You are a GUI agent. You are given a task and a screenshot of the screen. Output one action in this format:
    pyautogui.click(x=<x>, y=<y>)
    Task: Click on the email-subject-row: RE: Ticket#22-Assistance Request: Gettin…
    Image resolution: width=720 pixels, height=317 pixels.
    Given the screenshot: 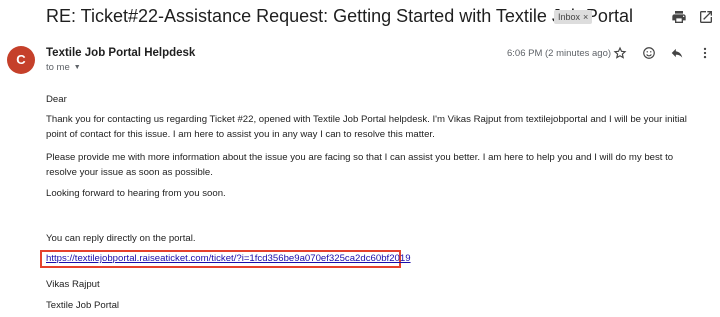 What is the action you would take?
    pyautogui.click(x=360, y=18)
    